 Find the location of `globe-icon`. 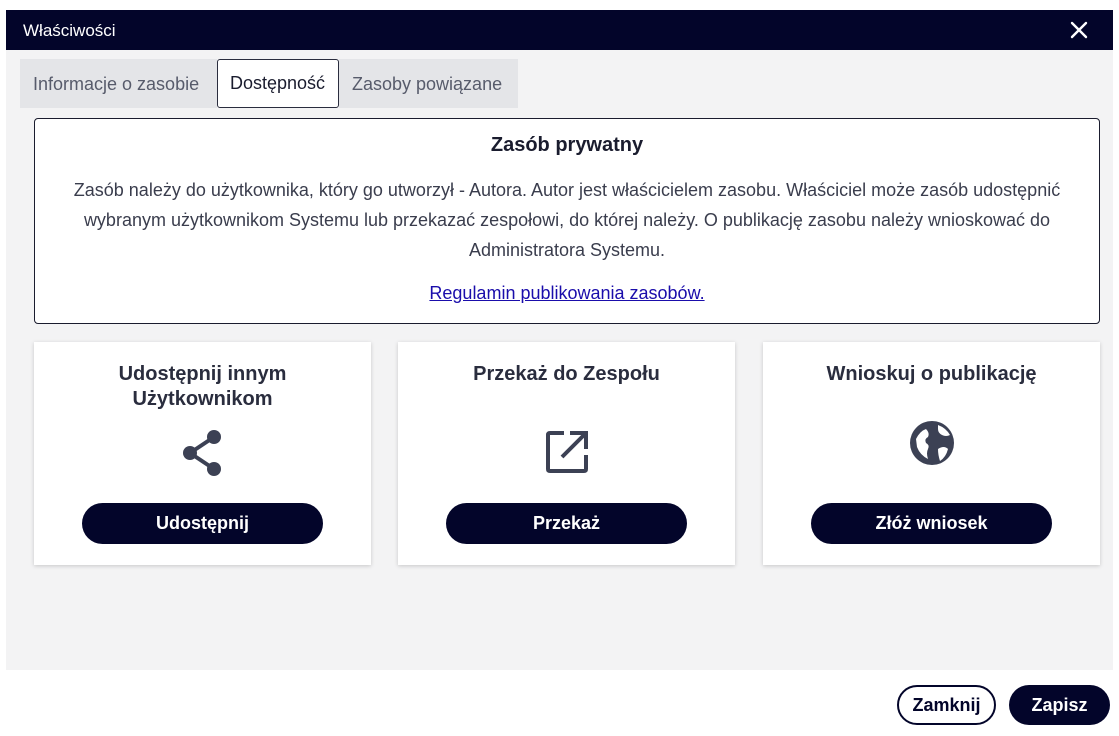

globe-icon is located at coordinates (931, 443).